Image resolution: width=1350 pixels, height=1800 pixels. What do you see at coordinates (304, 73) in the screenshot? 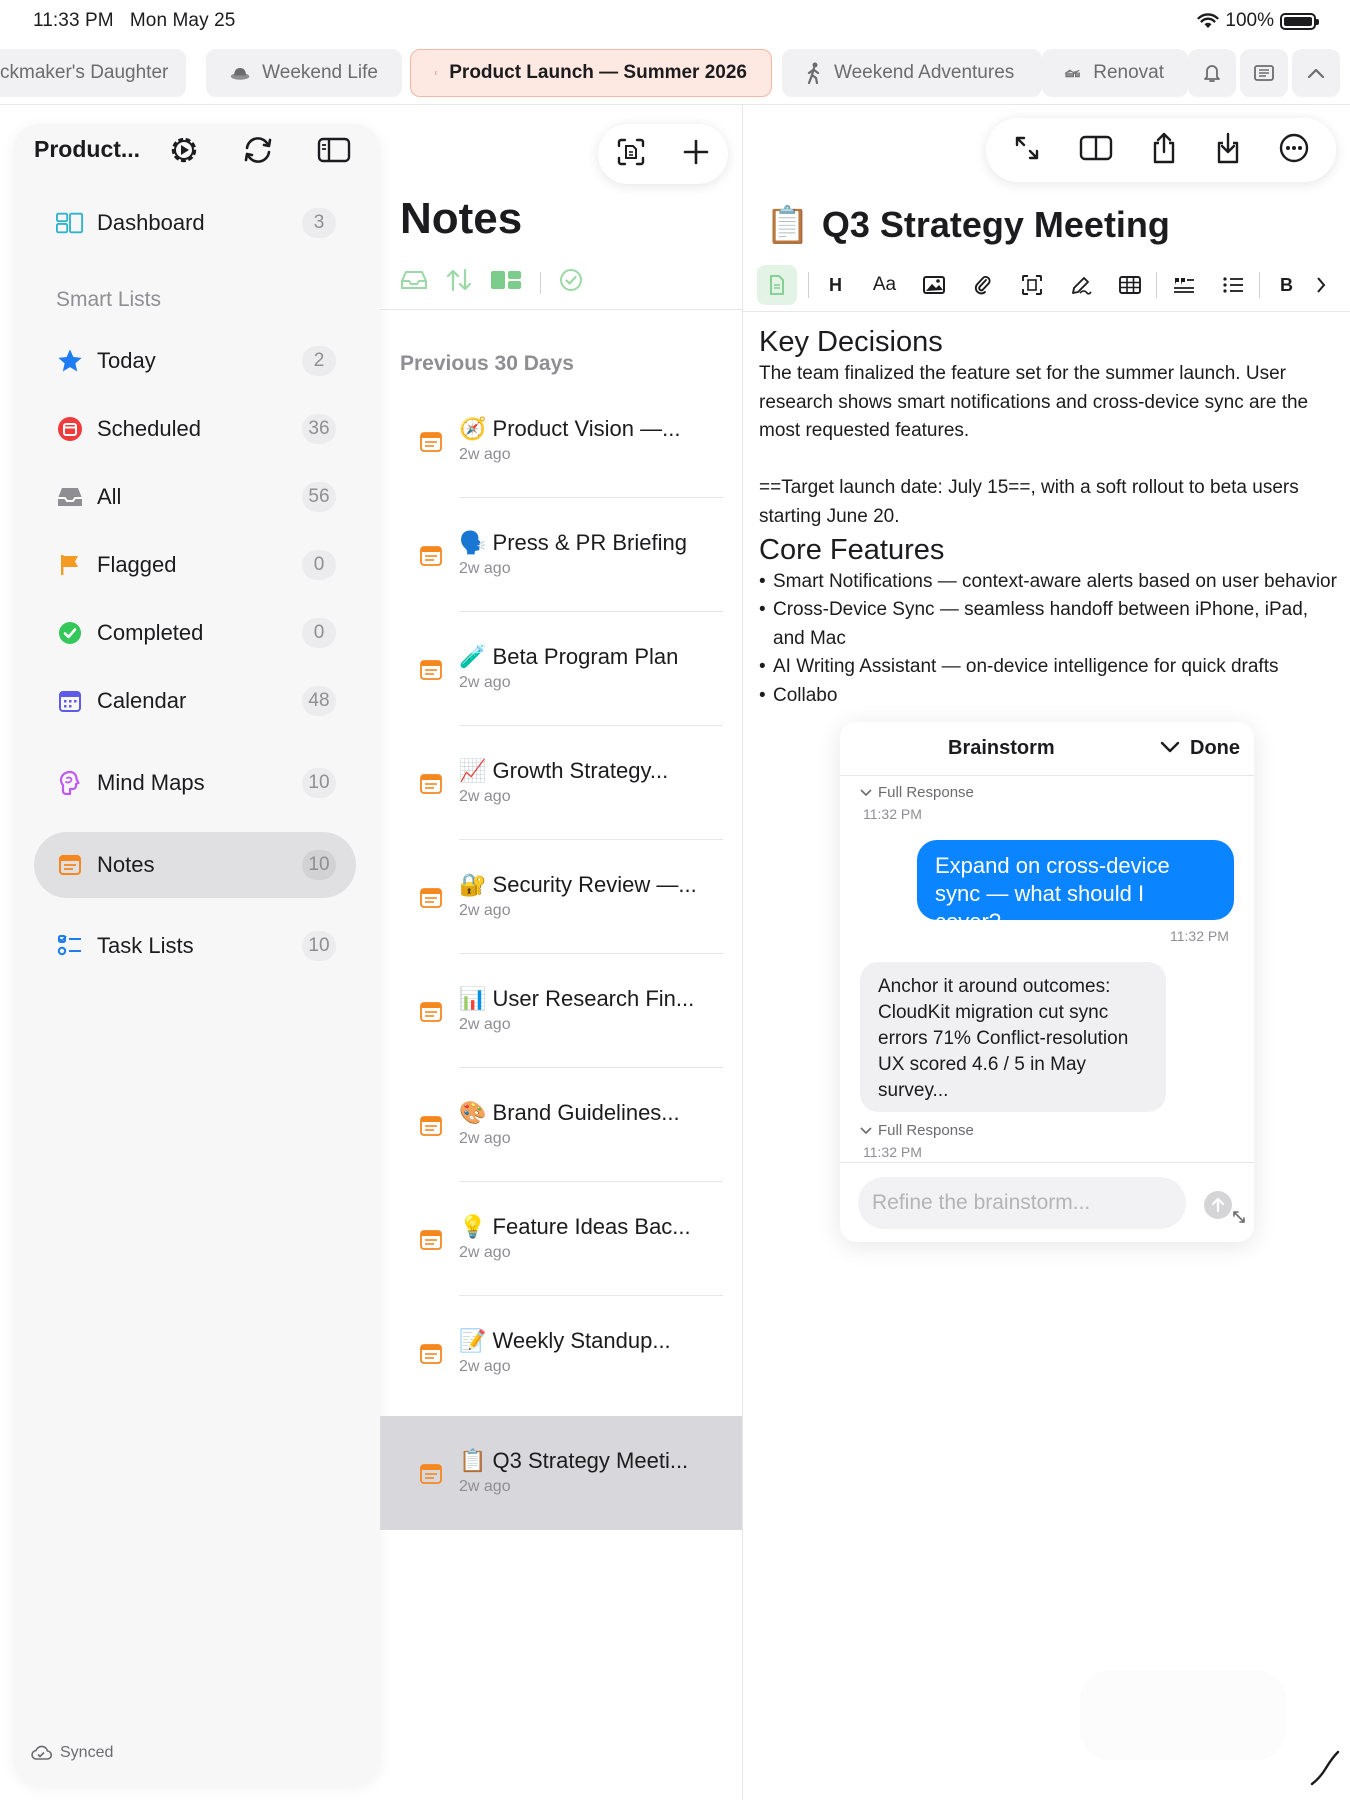
I see `tab-weekend-life: Weekend Life` at bounding box center [304, 73].